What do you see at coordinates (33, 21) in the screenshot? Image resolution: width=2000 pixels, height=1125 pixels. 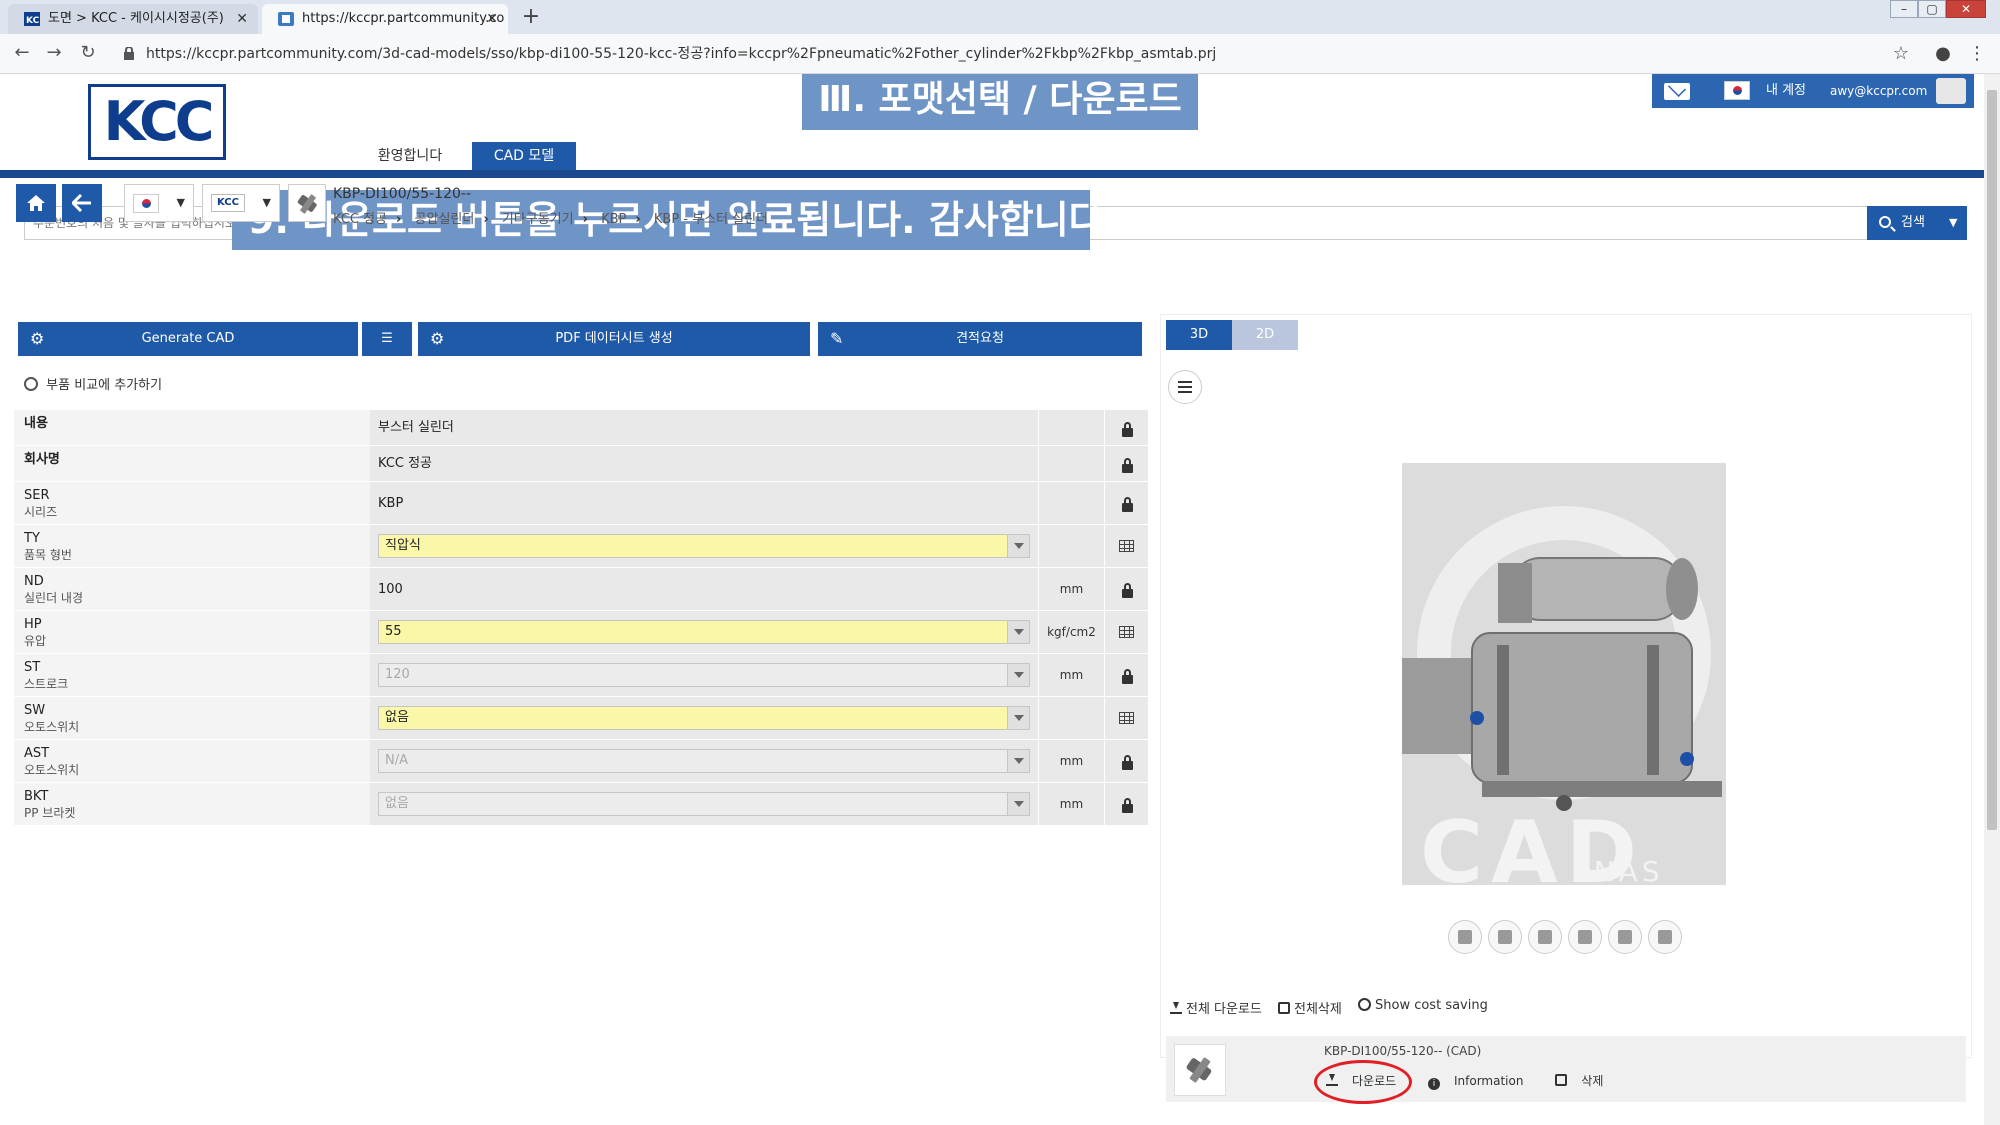 I see `svg-text: KC` at bounding box center [33, 21].